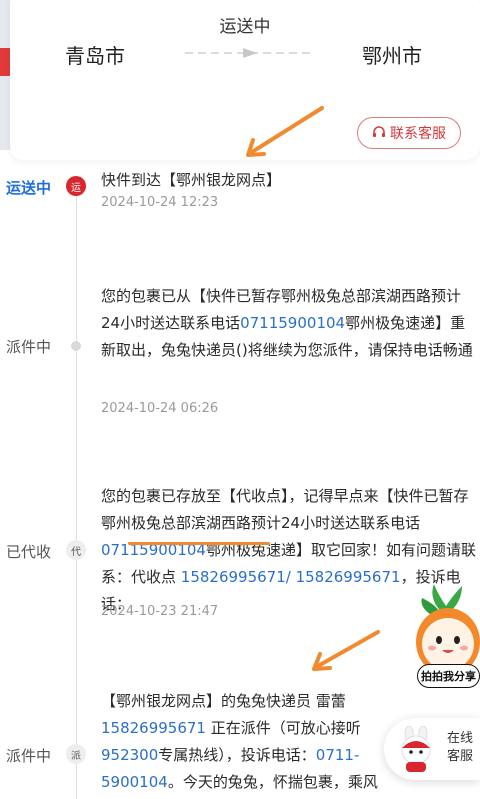  Describe the element at coordinates (76, 754) in the screenshot. I see `event-status-badge: 派` at that location.